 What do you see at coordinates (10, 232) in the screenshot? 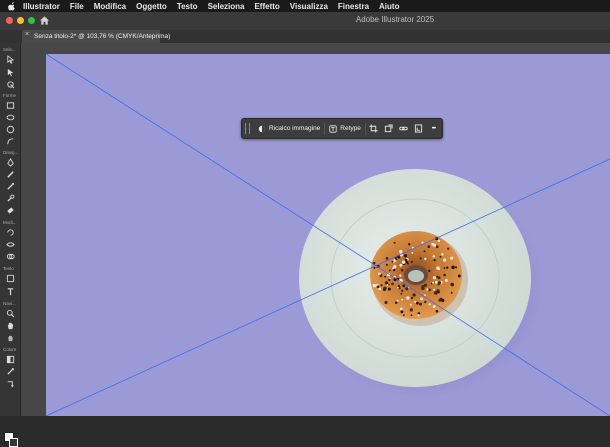
I see `rotate-tool-icon` at bounding box center [10, 232].